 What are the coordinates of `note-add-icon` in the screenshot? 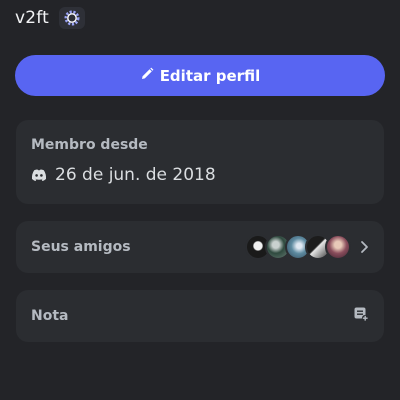 It's located at (361, 316).